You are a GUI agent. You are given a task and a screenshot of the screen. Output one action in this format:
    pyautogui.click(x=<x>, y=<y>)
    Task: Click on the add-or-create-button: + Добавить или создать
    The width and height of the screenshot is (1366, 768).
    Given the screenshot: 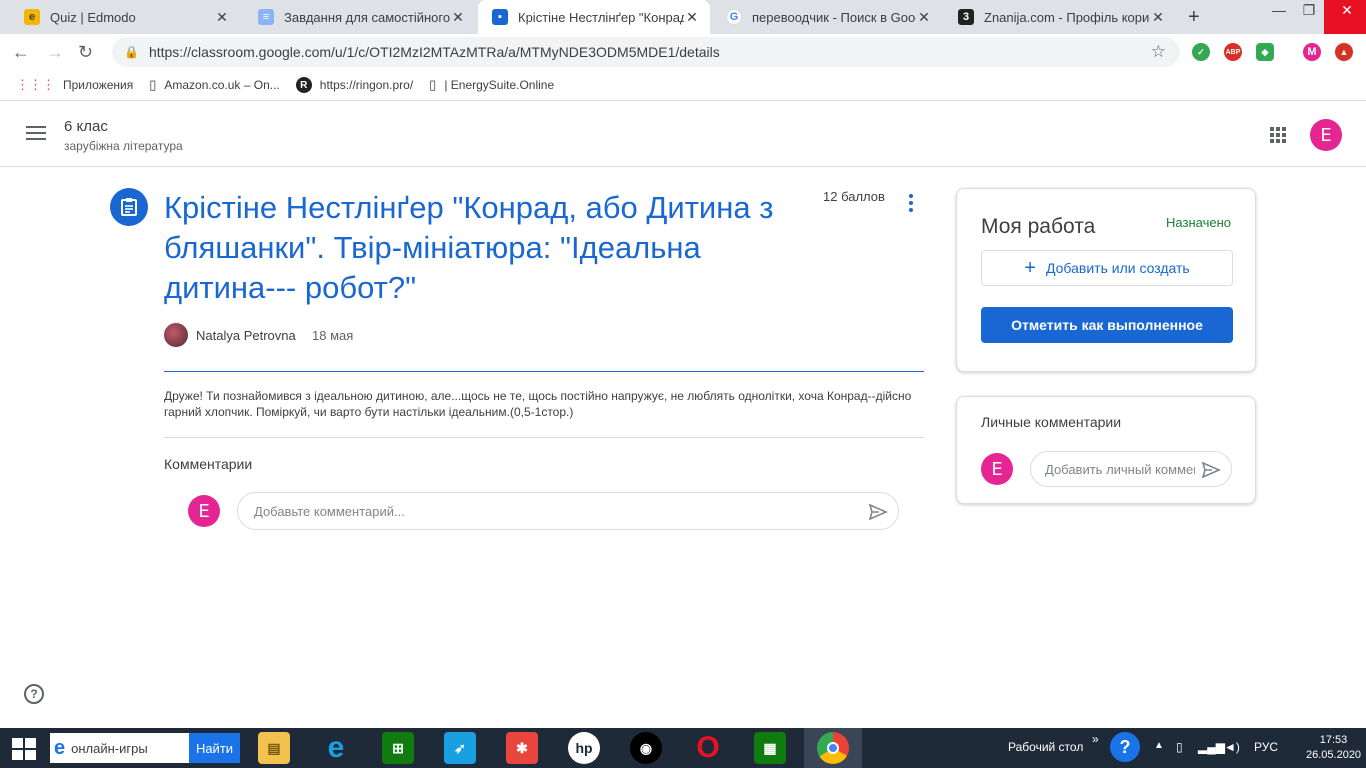 What is the action you would take?
    pyautogui.click(x=1107, y=268)
    